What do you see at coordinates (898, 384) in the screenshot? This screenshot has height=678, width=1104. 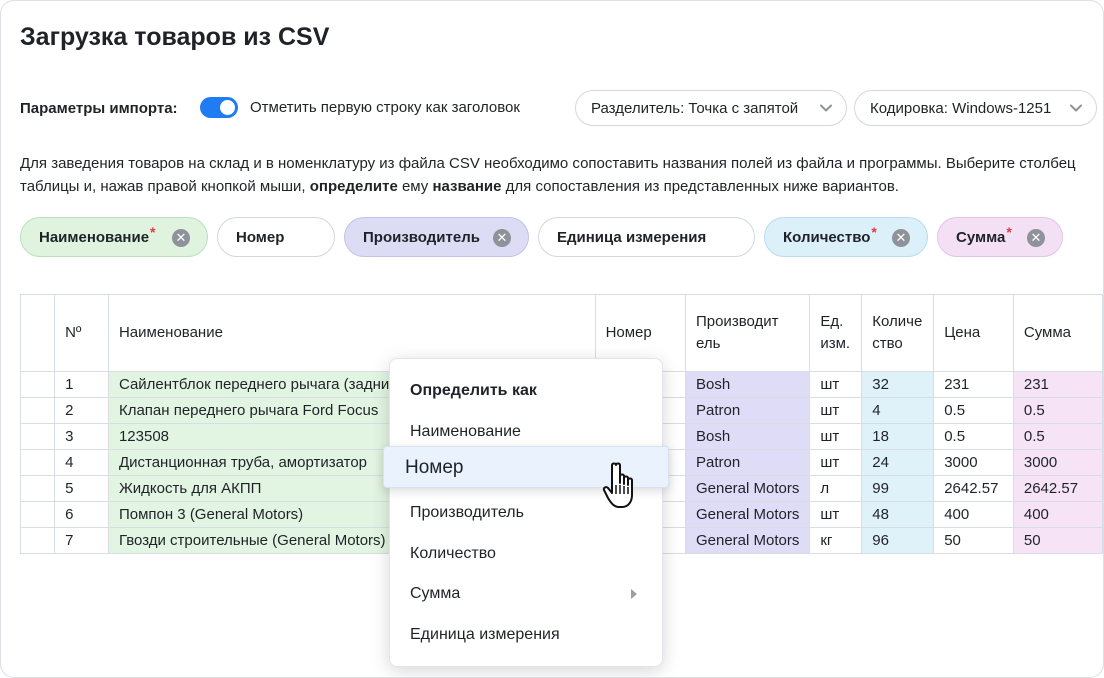 I see `cell-quantity: 32` at bounding box center [898, 384].